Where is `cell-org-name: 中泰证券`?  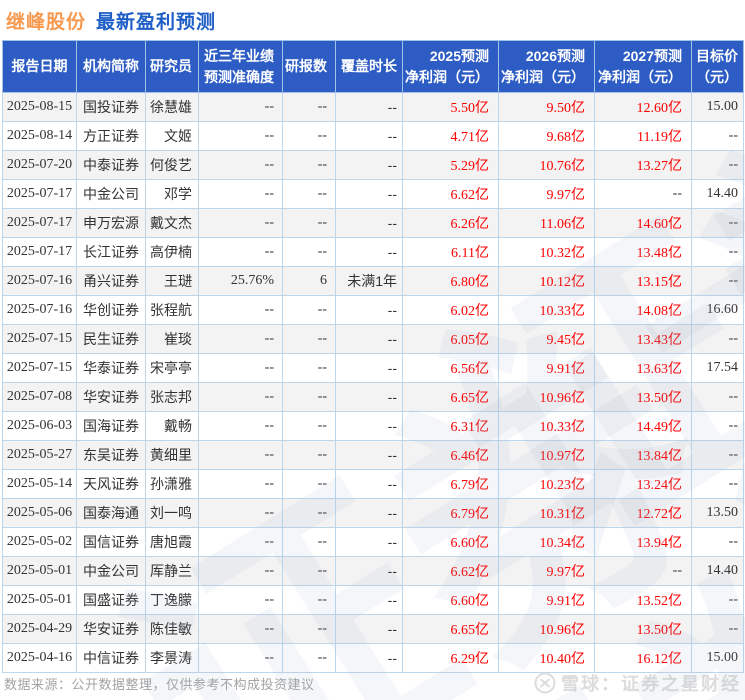
cell-org-name: 中泰证券 is located at coordinates (111, 165).